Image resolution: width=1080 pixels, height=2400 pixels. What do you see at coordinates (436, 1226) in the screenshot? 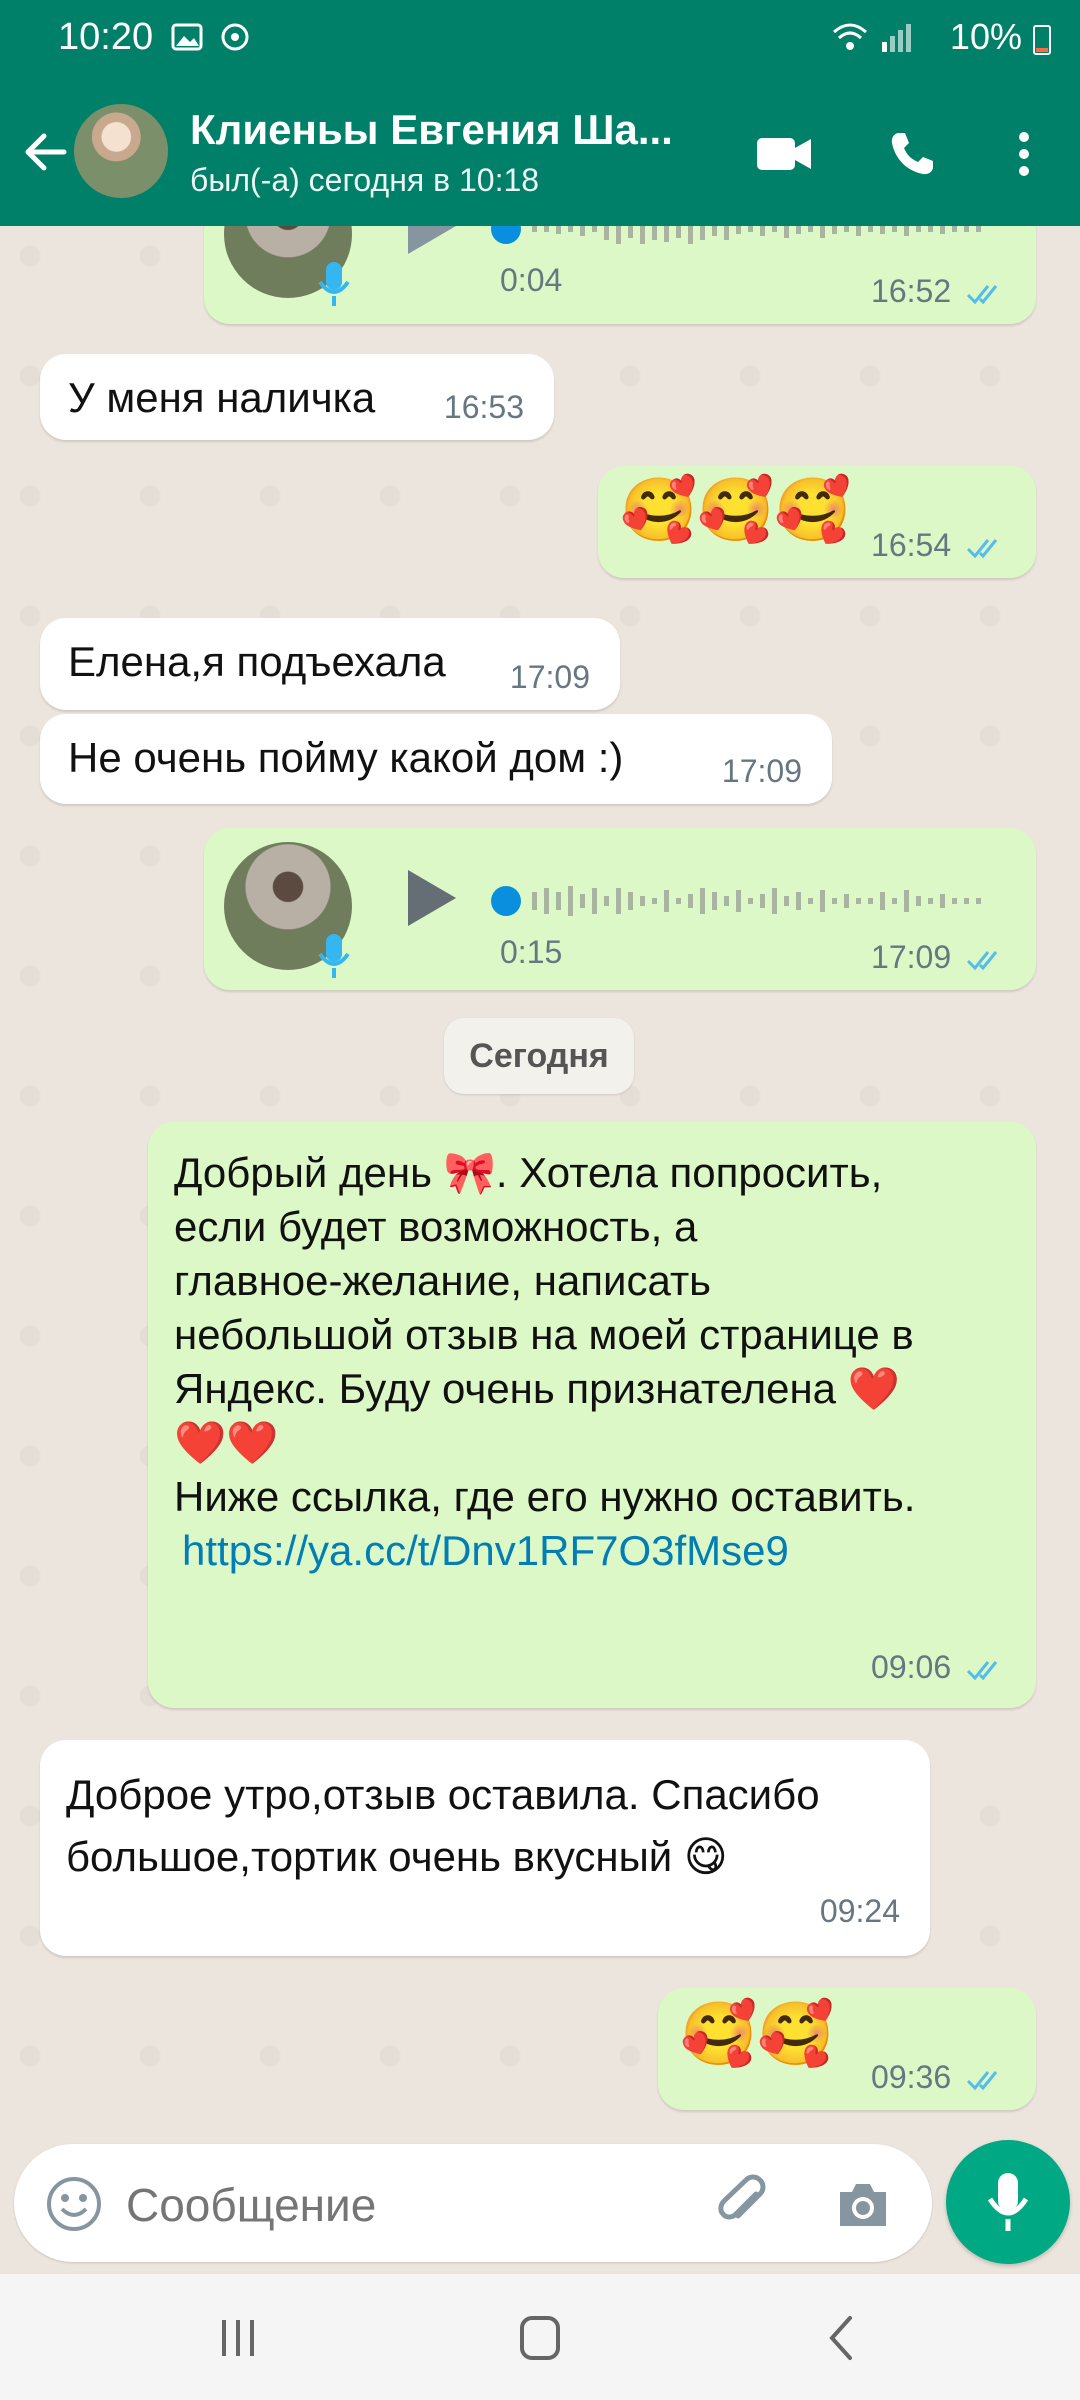
I see `message-line: если будет возможность, а` at bounding box center [436, 1226].